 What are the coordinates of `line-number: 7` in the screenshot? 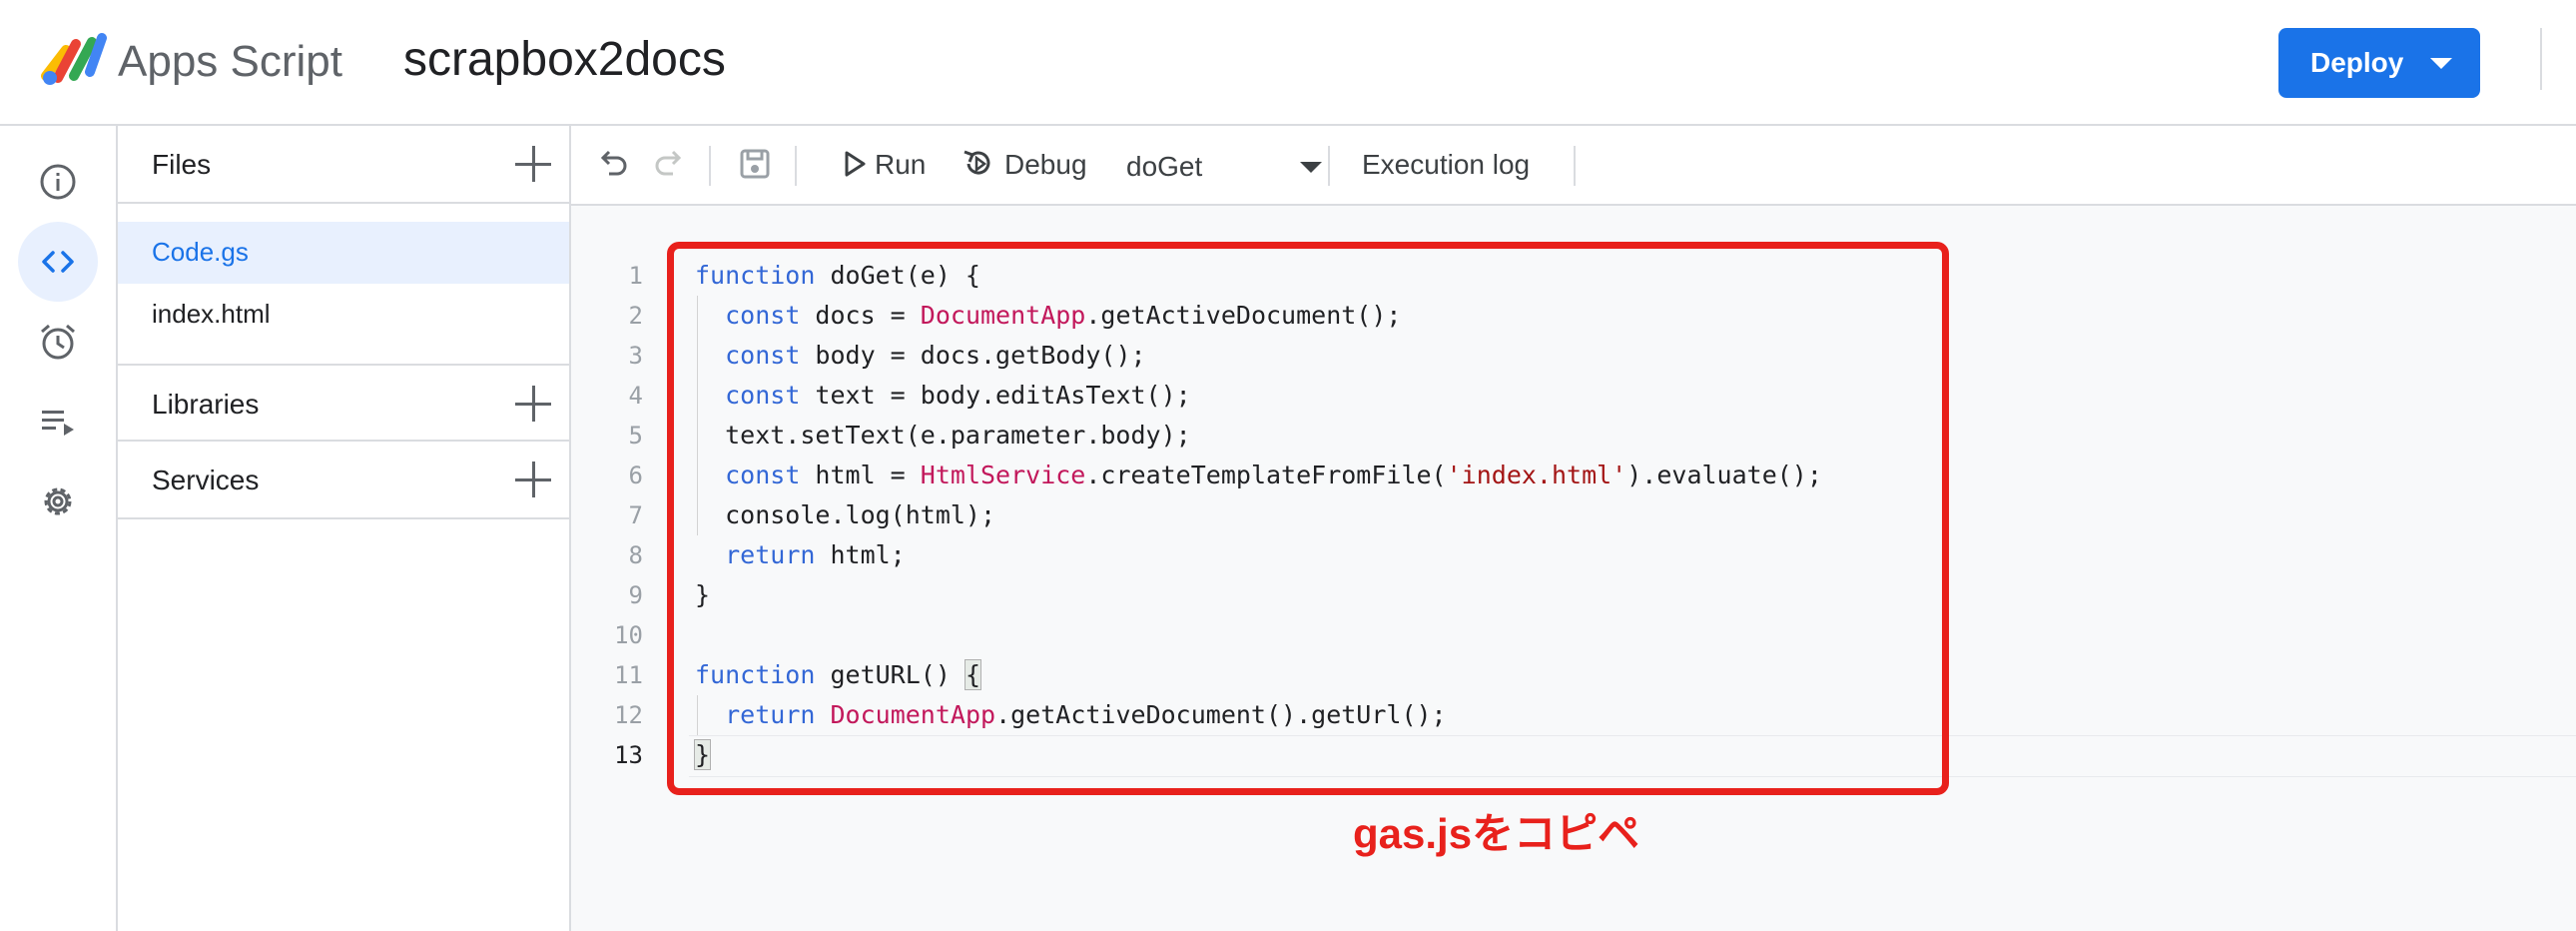 It's located at (635, 515).